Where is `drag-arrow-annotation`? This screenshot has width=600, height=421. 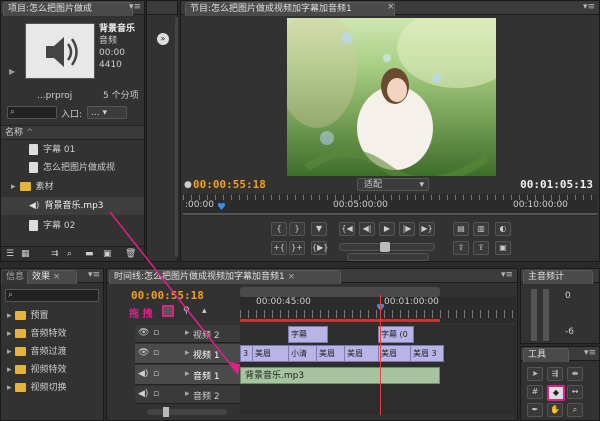 drag-arrow-annotation is located at coordinates (174, 293).